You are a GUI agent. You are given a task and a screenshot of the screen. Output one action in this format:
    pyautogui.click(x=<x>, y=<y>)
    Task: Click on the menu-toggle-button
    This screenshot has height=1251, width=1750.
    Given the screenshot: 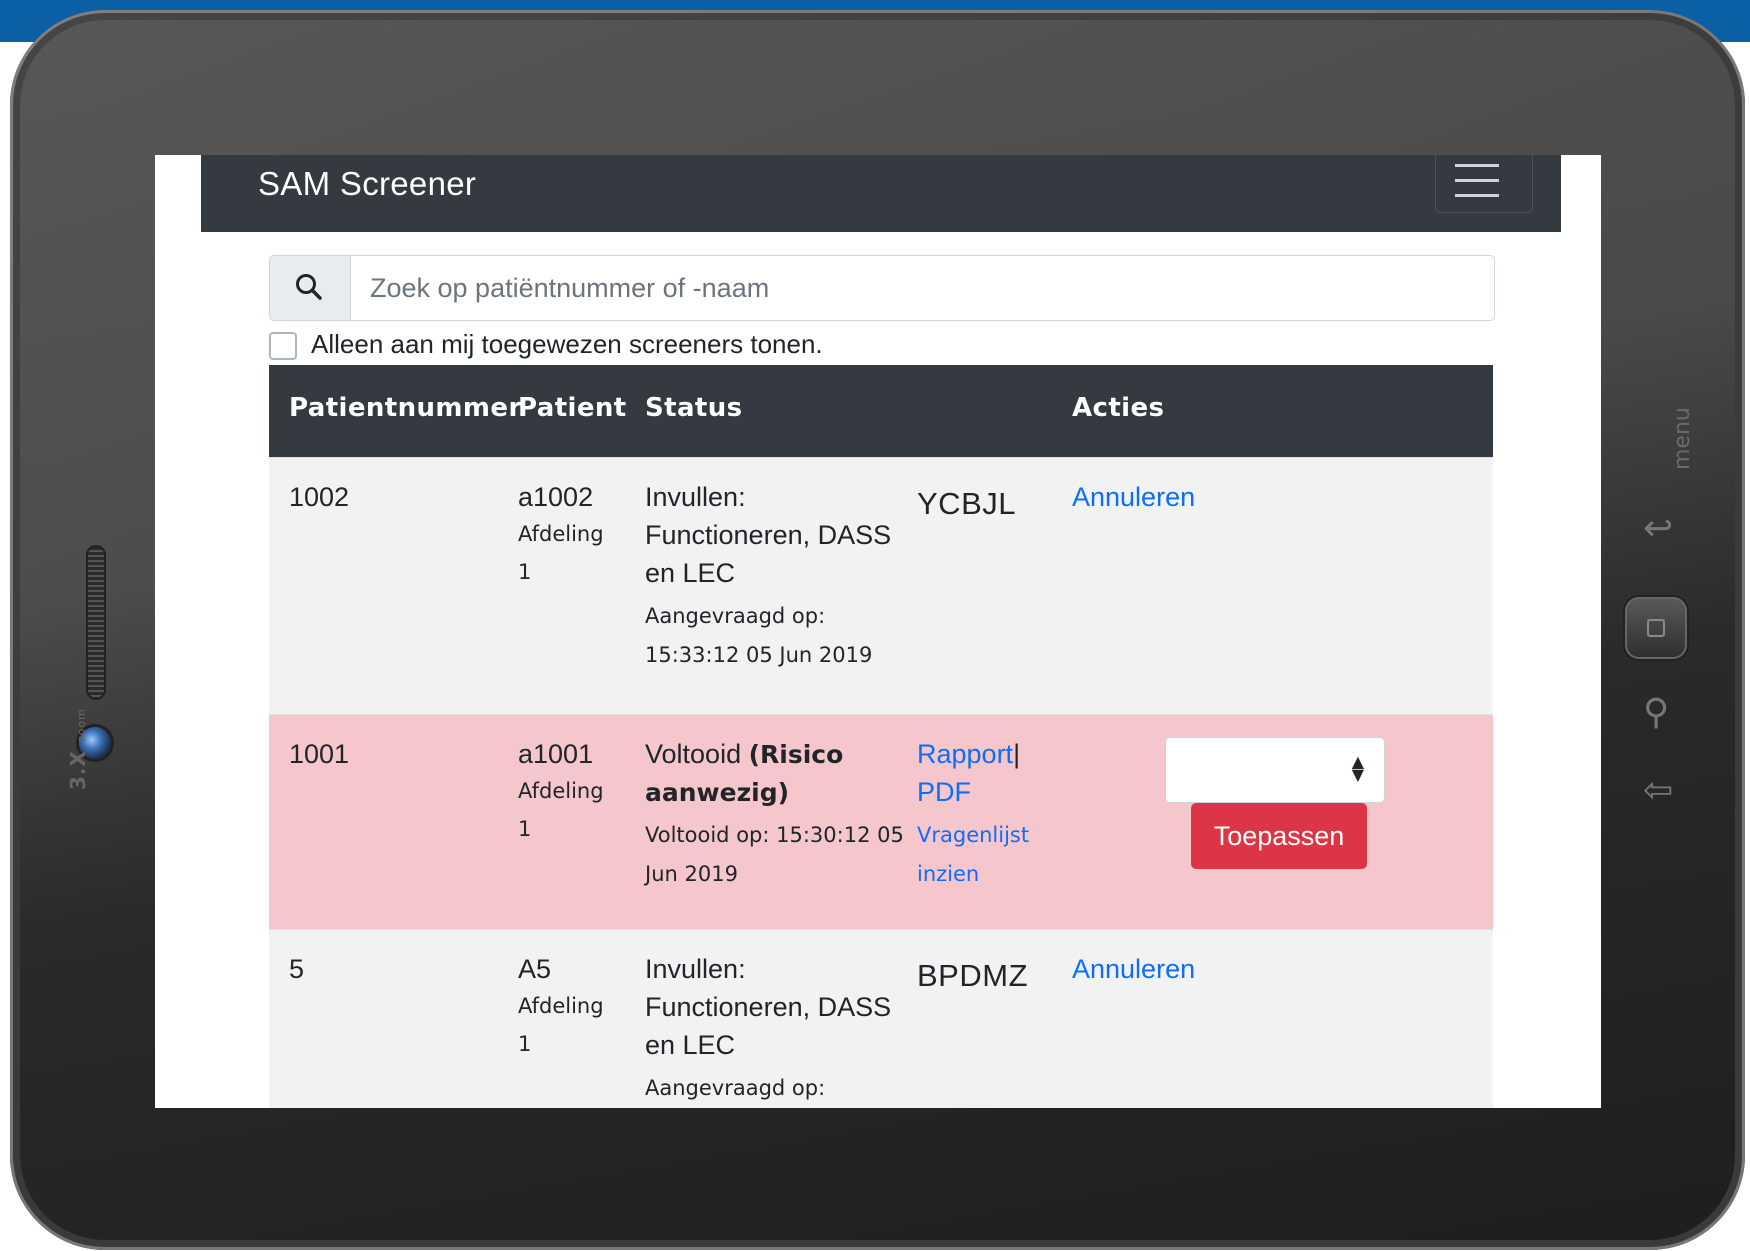 What is the action you would take?
    pyautogui.click(x=1484, y=184)
    